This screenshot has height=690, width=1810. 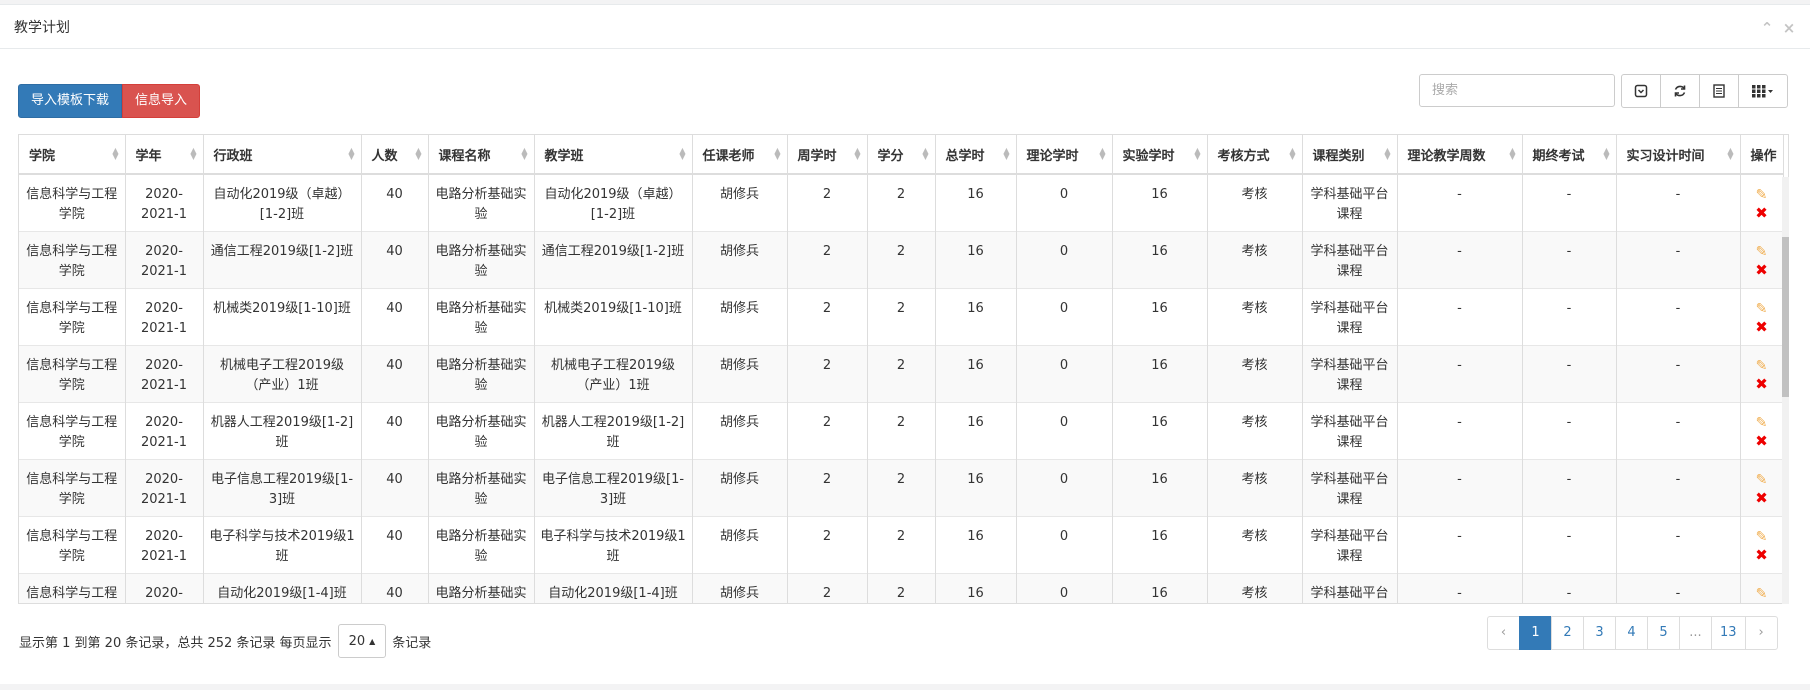 I want to click on column-header: 总学时 ▲ ▼, so click(x=976, y=155).